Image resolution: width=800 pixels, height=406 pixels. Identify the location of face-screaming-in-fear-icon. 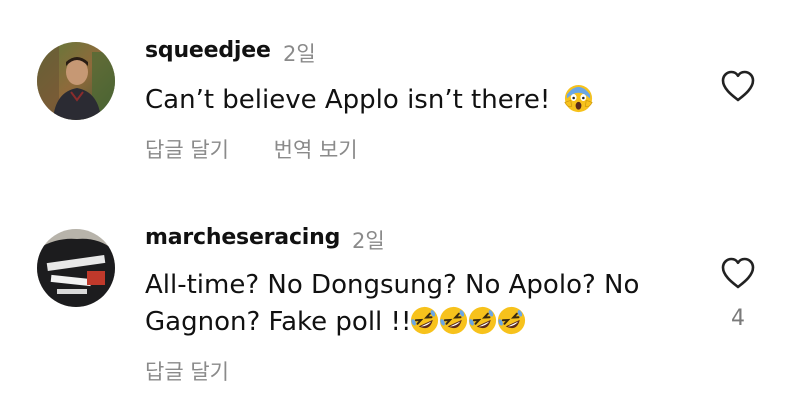
(578, 98).